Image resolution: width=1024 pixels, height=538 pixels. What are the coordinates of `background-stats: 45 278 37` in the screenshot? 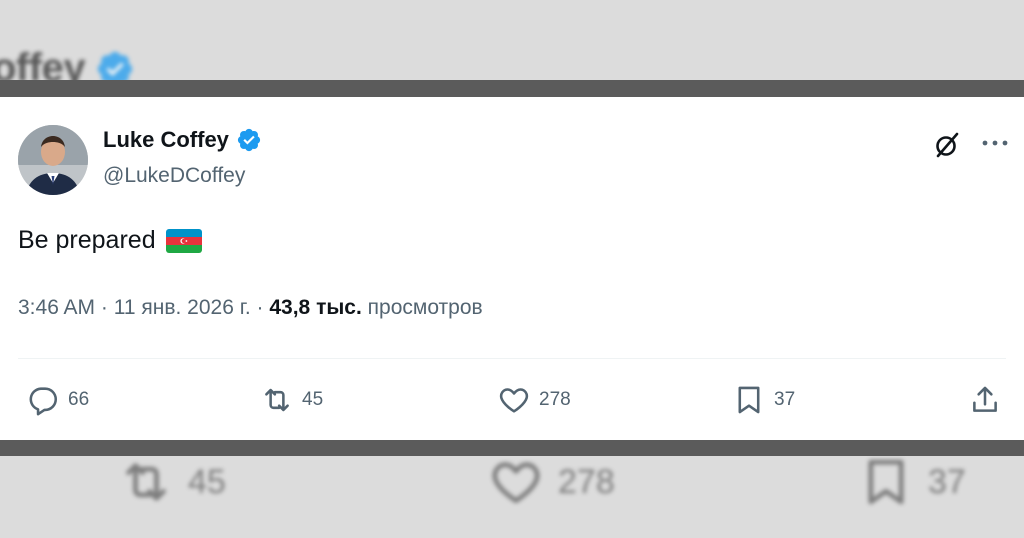 It's located at (512, 478).